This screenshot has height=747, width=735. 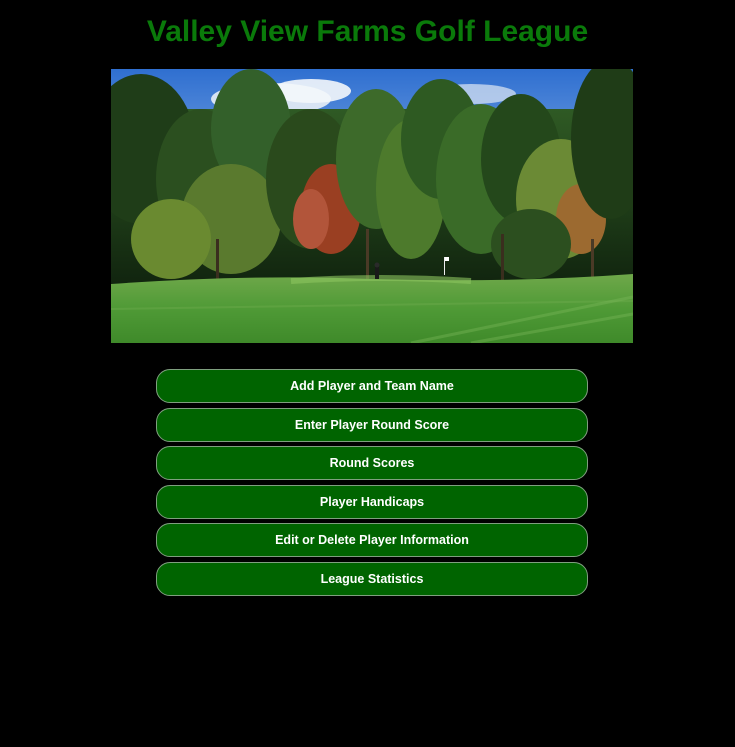 What do you see at coordinates (372, 424) in the screenshot?
I see `enter-round-score-button: Enter Player Round Score` at bounding box center [372, 424].